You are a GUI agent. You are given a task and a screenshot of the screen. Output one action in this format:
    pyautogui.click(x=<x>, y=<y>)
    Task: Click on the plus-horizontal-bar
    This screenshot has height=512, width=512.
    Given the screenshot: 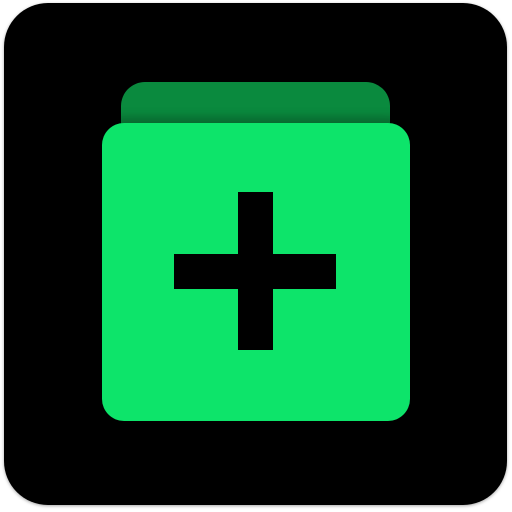 What is the action you would take?
    pyautogui.click(x=255, y=271)
    